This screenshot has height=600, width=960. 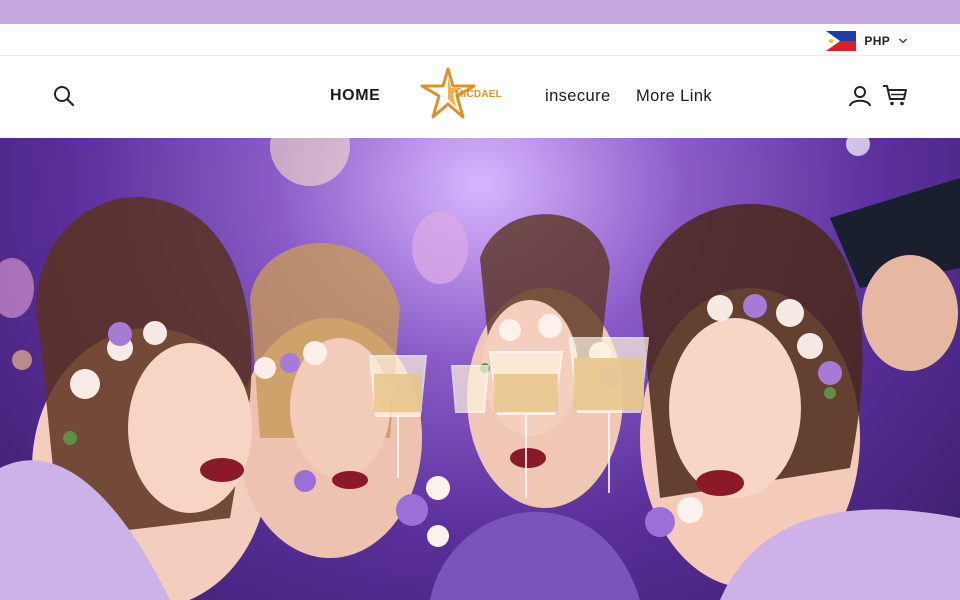 I want to click on account-icon, so click(x=860, y=96).